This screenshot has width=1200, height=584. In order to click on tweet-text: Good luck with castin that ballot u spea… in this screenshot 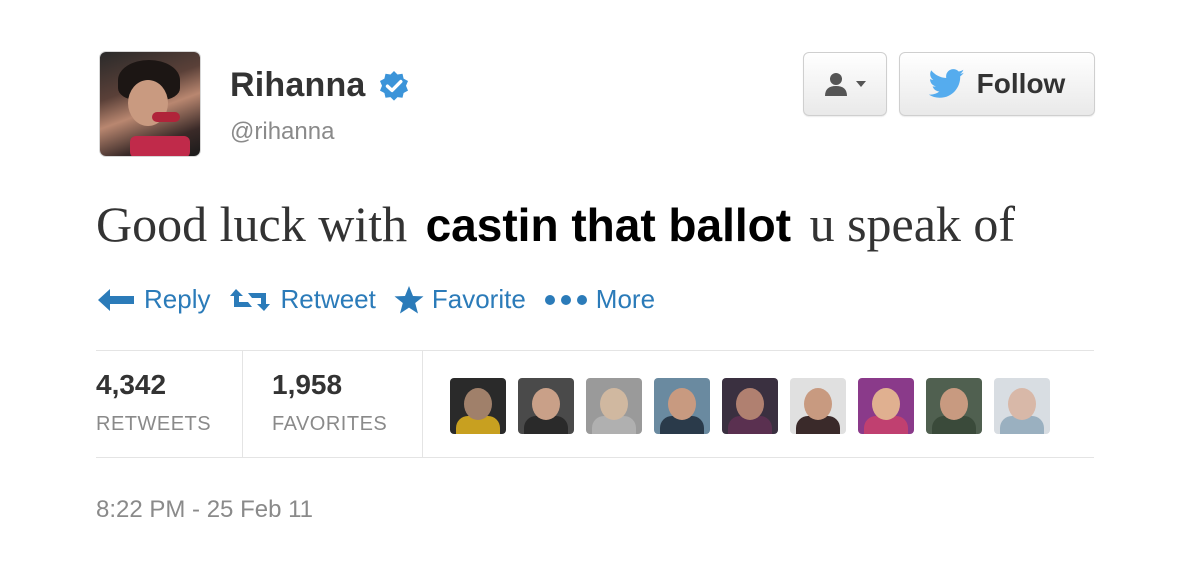, I will do `click(555, 224)`.